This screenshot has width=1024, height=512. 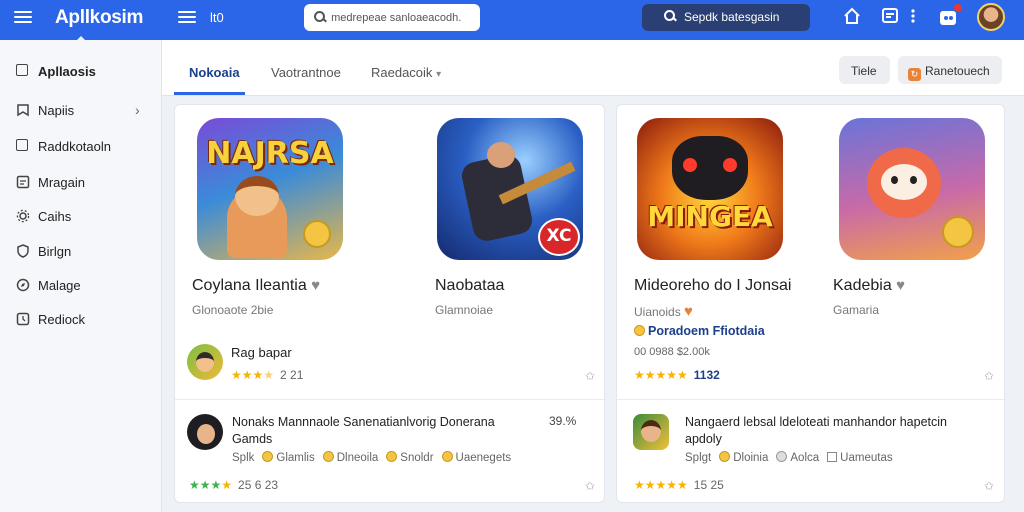 What do you see at coordinates (258, 485) in the screenshot?
I see `rating-value: 25 6 23` at bounding box center [258, 485].